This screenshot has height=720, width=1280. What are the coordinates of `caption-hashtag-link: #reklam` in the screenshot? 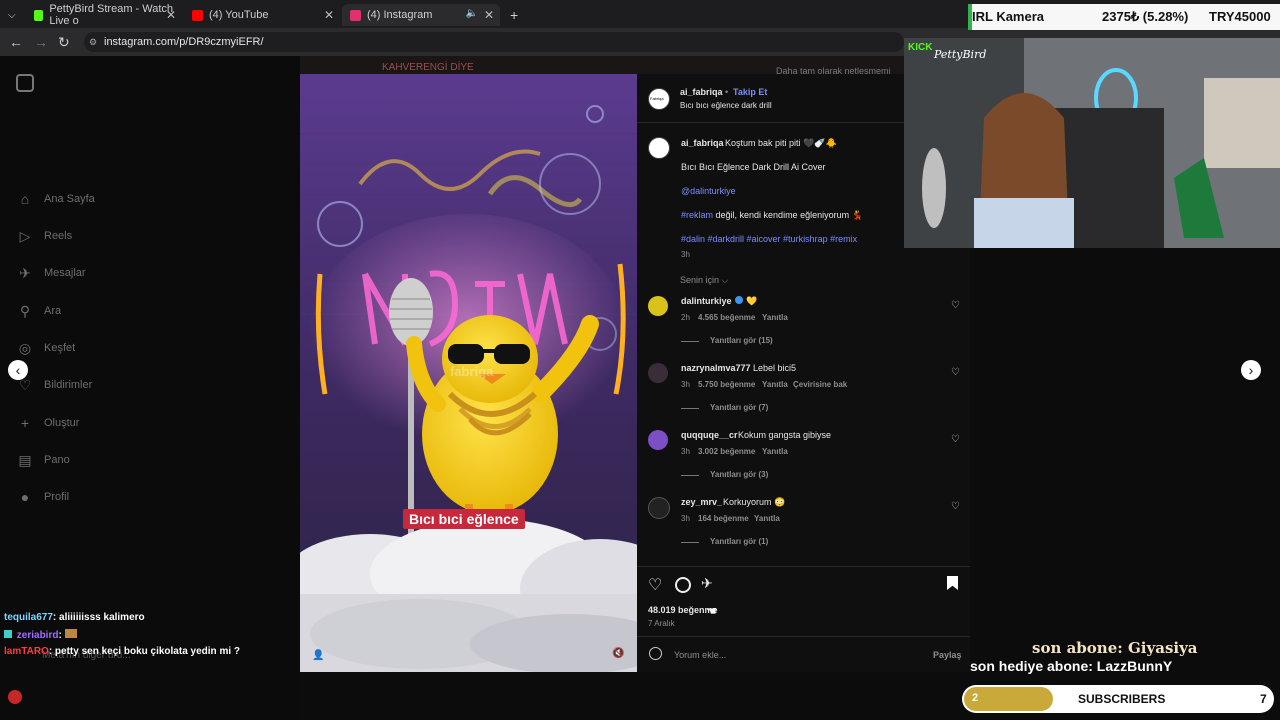 It's located at (697, 215).